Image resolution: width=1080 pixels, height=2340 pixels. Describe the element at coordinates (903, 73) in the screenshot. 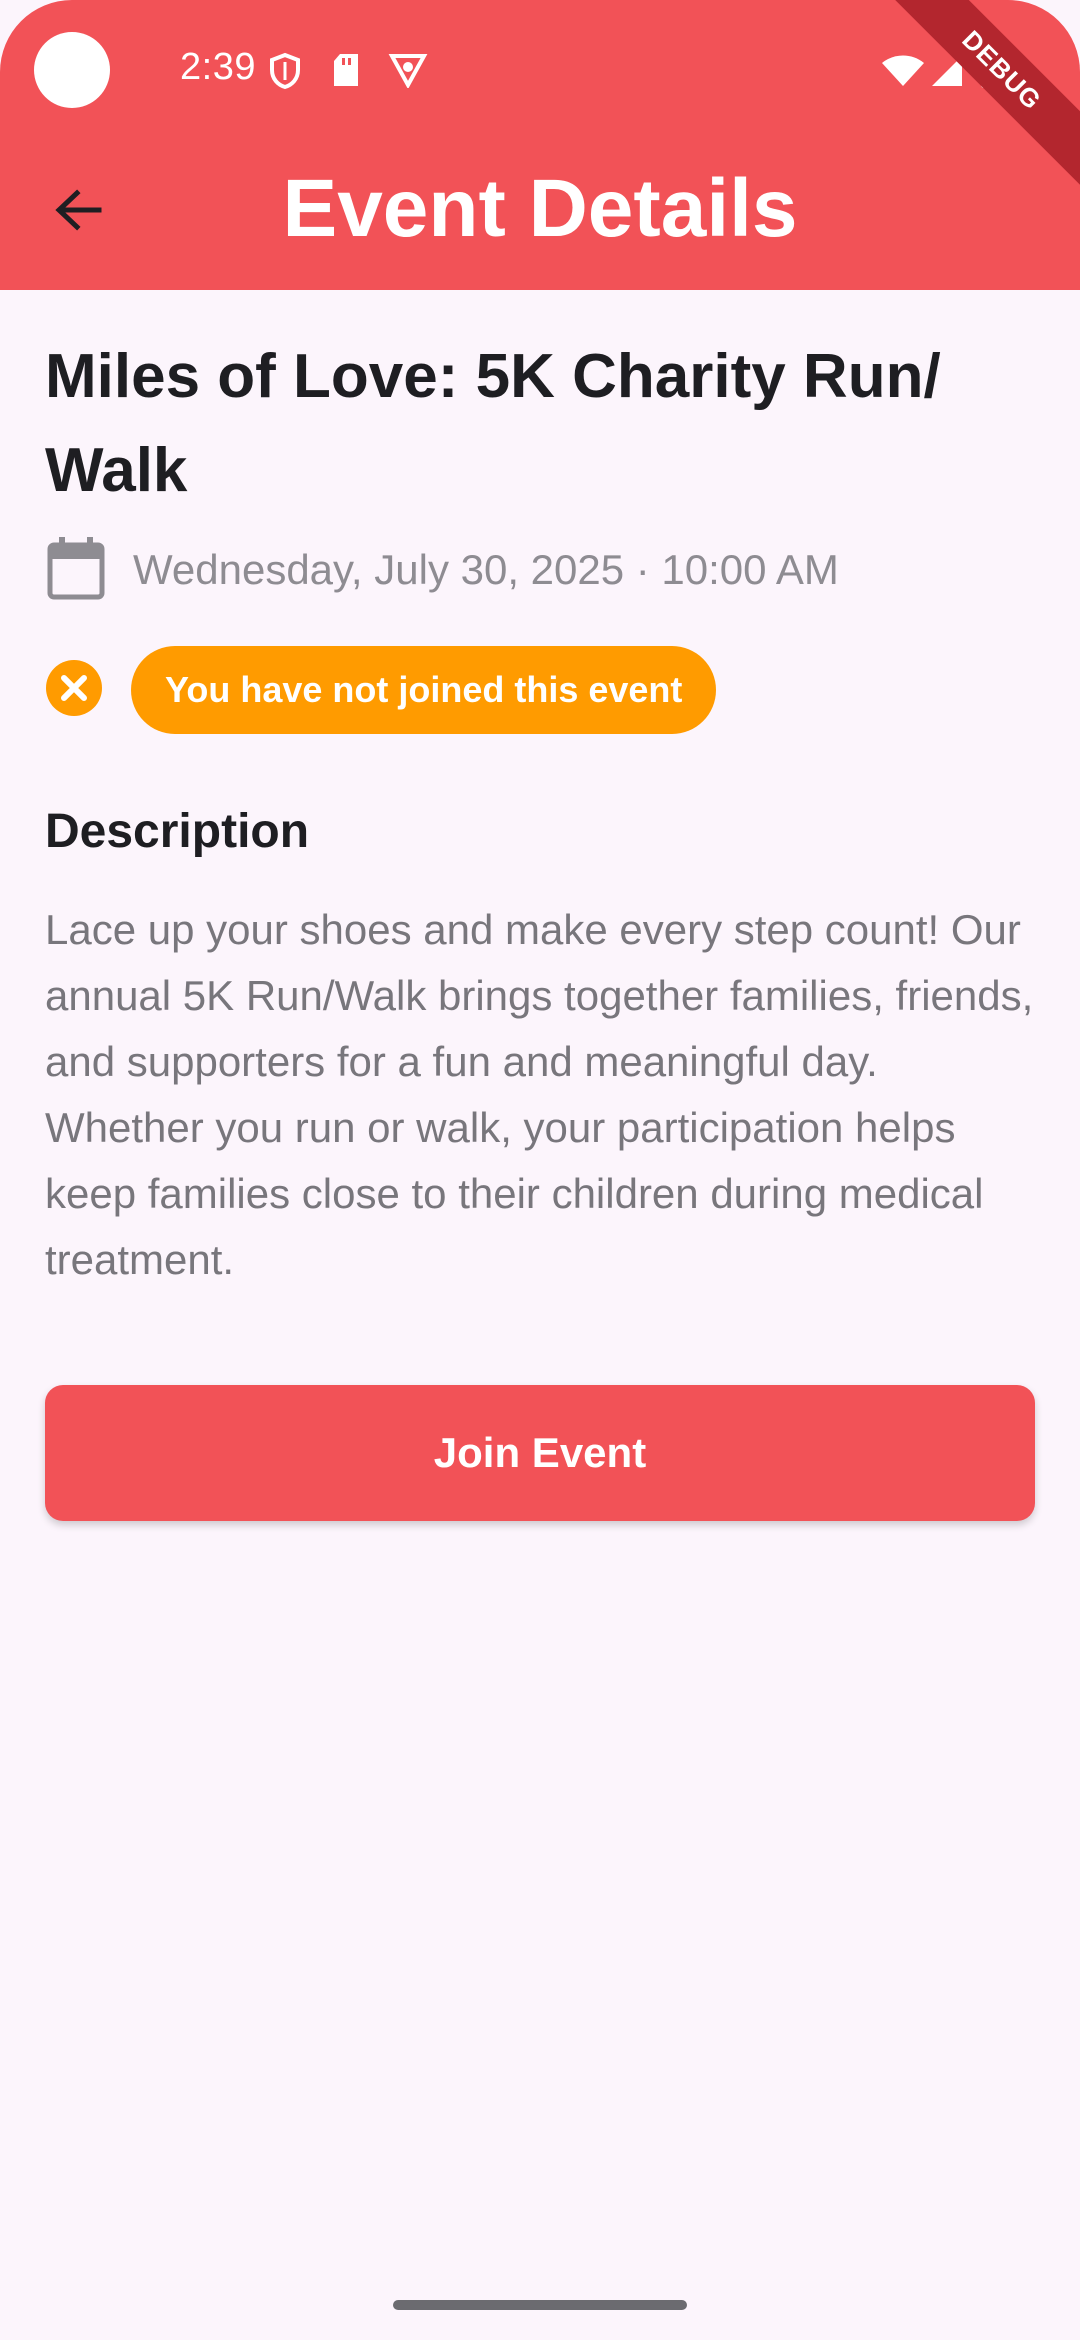

I see `wifi-icon` at that location.